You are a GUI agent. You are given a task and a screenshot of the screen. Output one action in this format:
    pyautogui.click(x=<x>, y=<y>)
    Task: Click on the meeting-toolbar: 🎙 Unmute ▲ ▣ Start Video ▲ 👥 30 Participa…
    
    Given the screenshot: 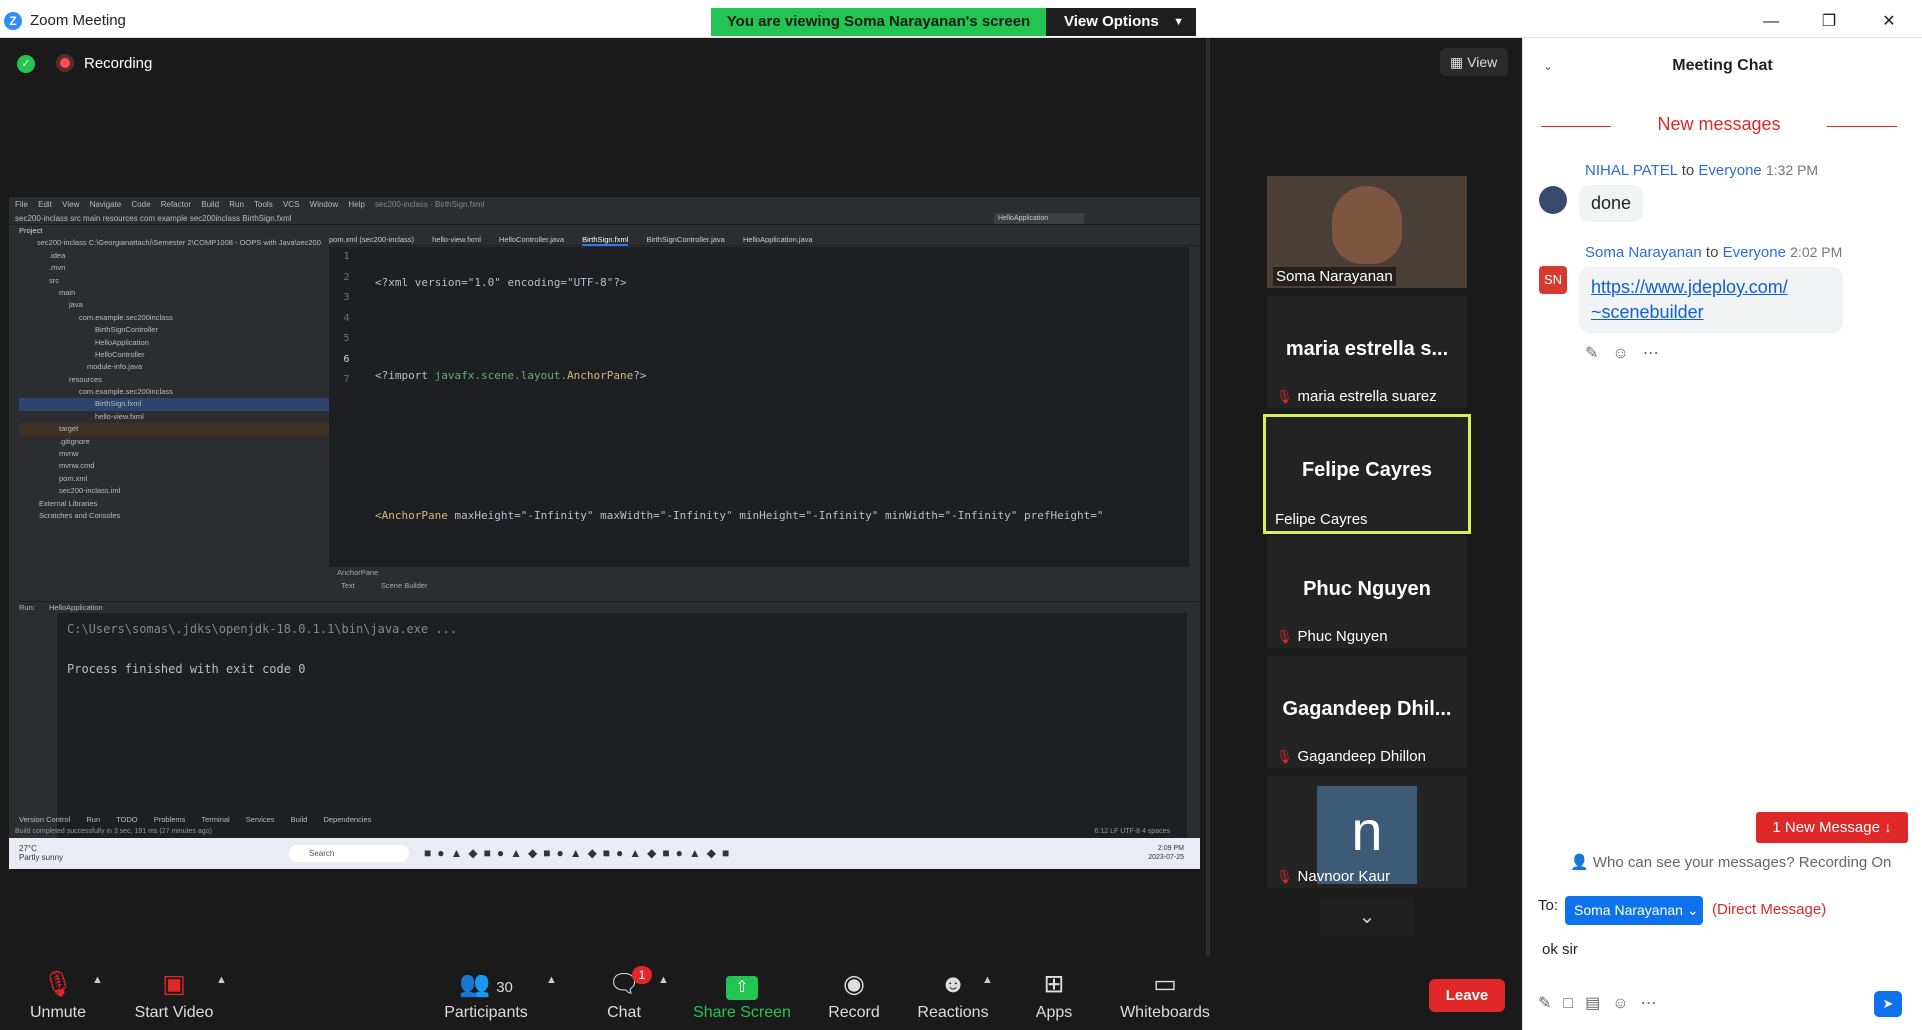 What is the action you would take?
    pyautogui.click(x=761, y=993)
    